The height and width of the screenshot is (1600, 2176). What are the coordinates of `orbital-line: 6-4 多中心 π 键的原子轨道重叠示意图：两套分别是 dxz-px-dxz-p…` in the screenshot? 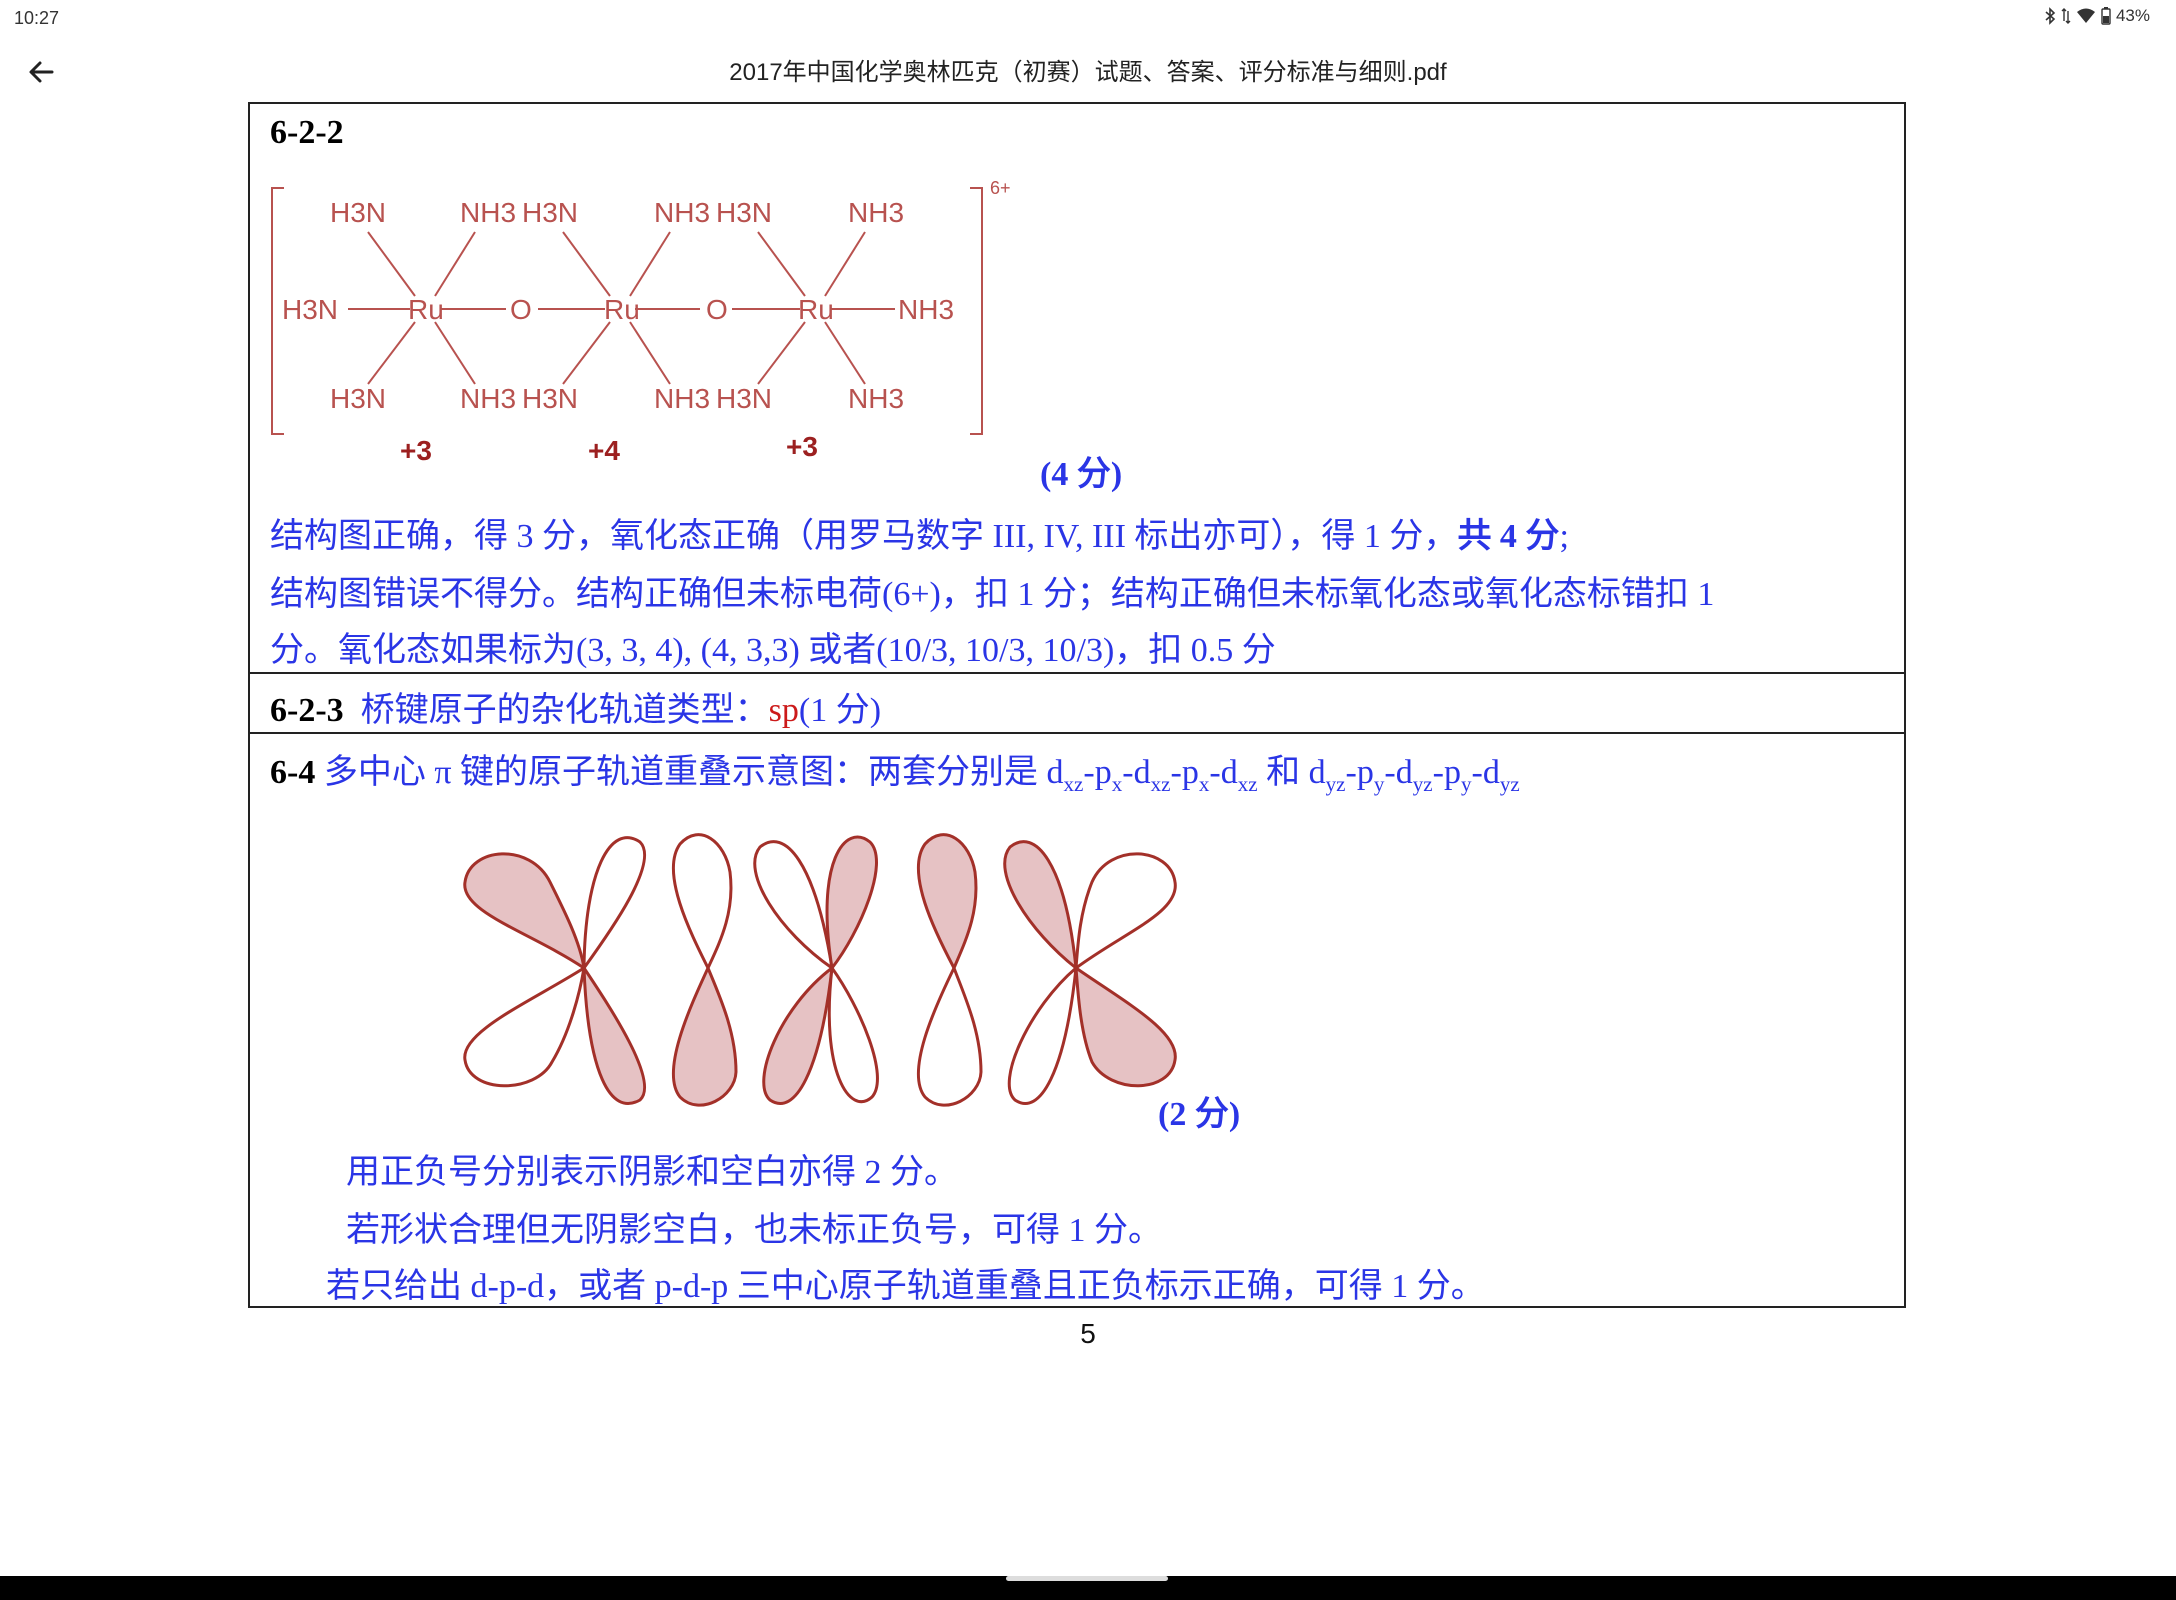 It's located at (895, 770).